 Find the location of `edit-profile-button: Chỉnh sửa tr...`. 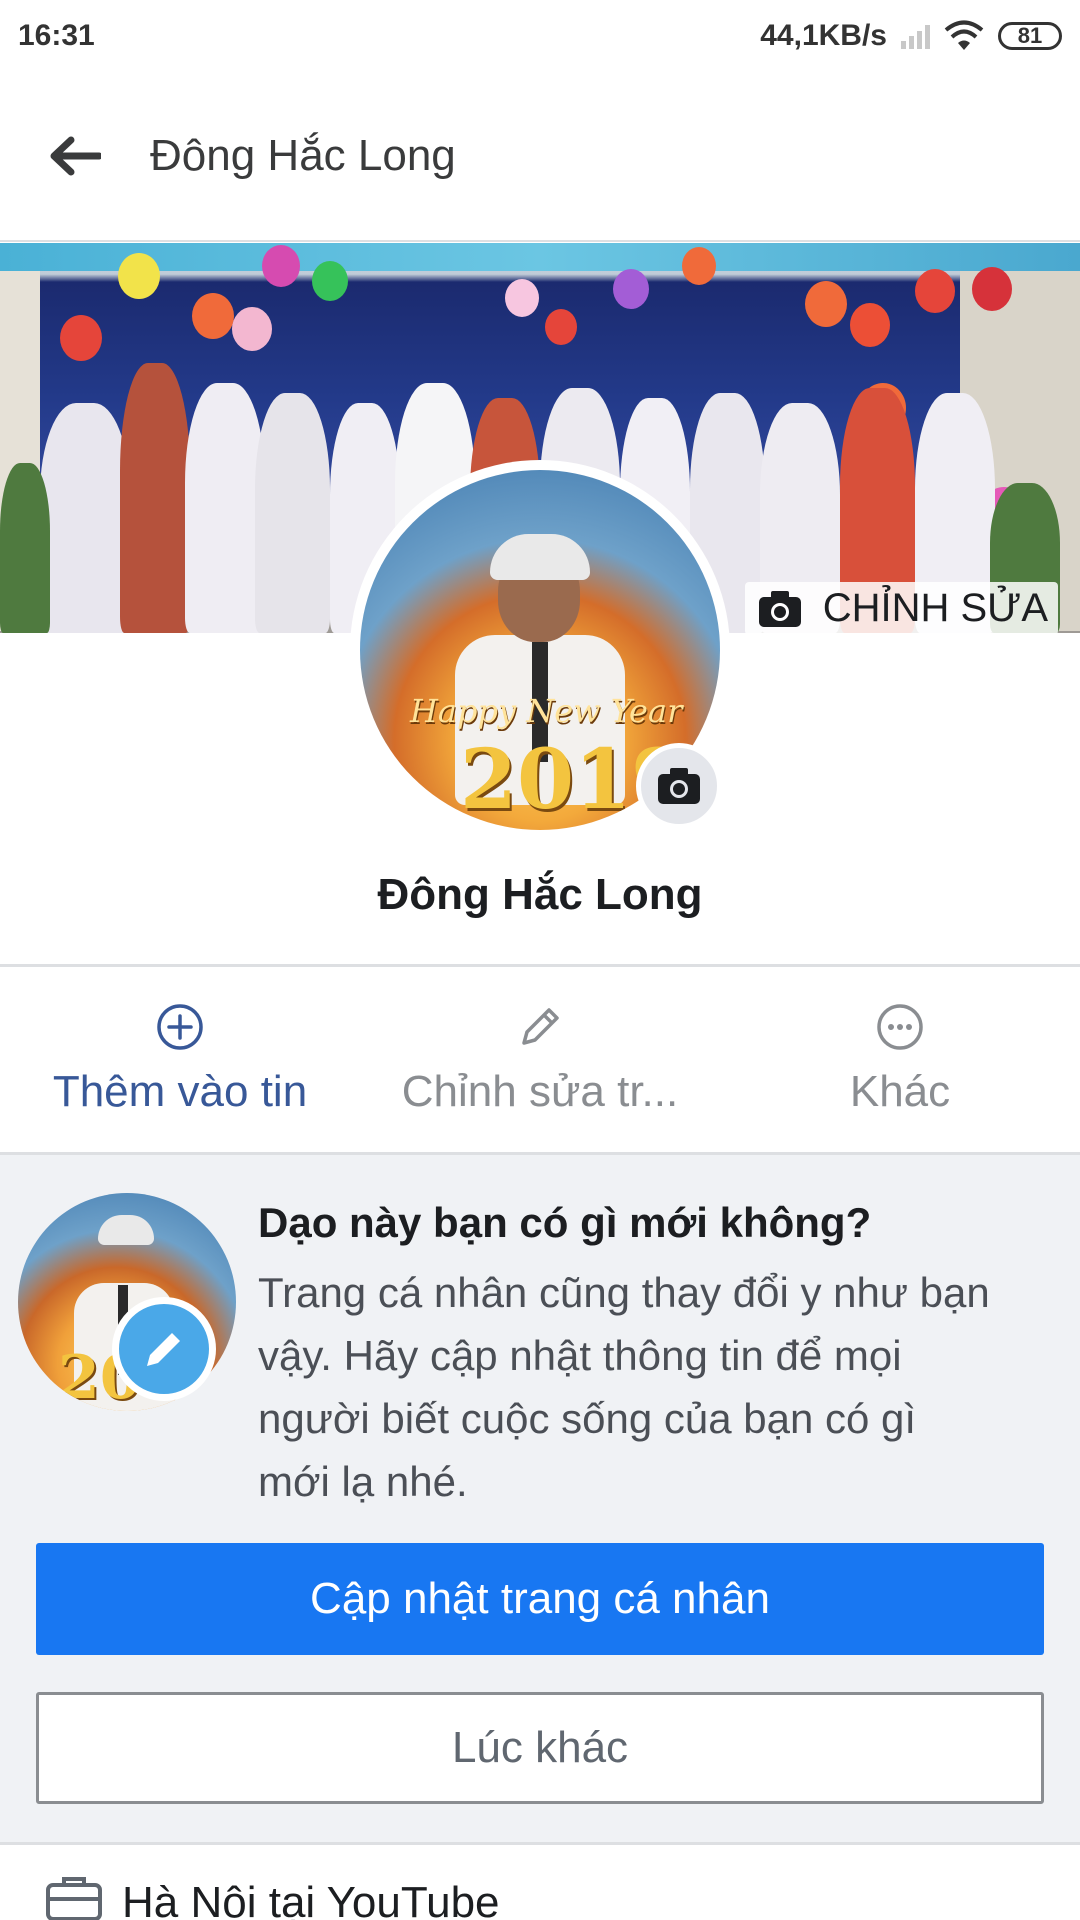

edit-profile-button: Chỉnh sửa tr... is located at coordinates (540, 1059).